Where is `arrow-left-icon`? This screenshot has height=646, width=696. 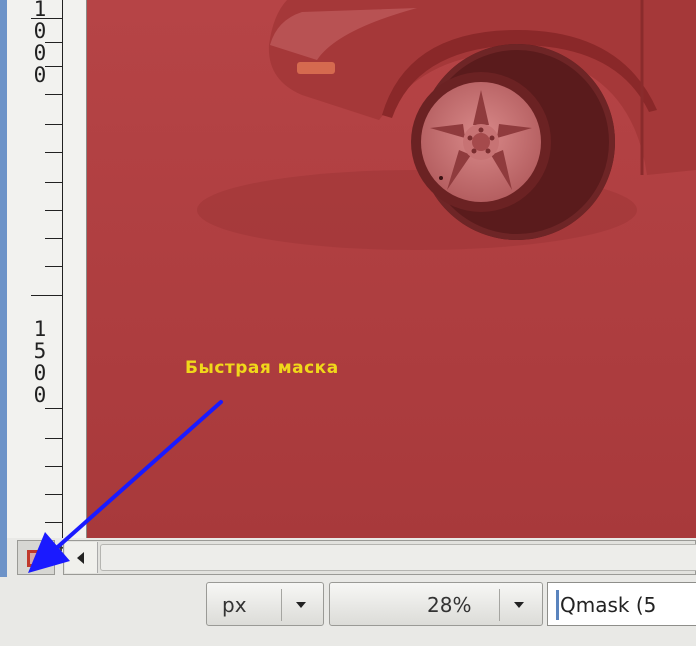 arrow-left-icon is located at coordinates (80, 558).